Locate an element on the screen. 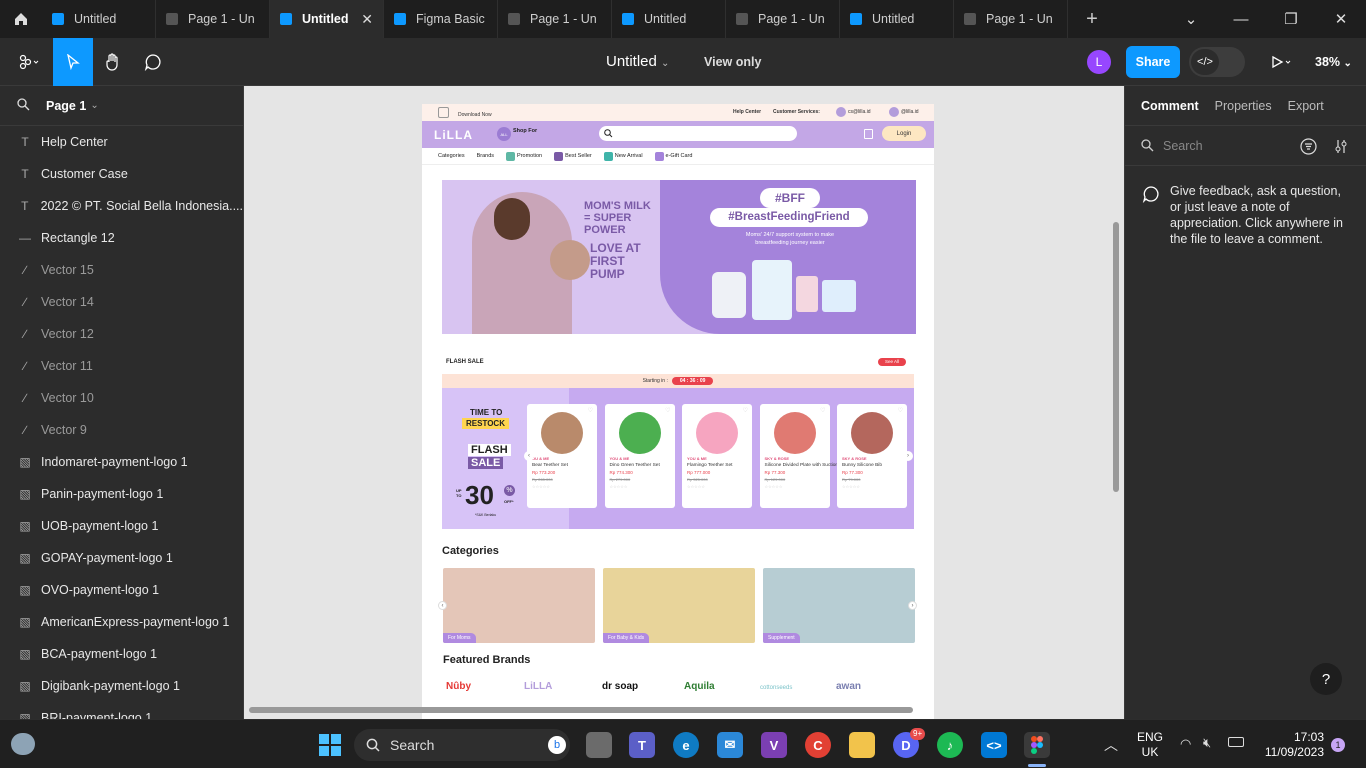 This screenshot has width=1366, height=768. layer-item: ∕ Vector 9 is located at coordinates (121, 430).